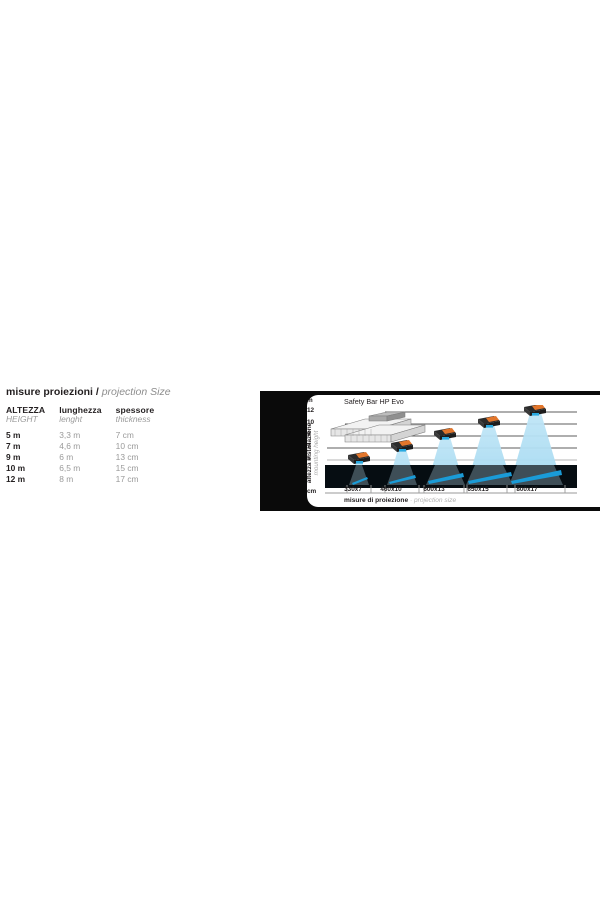 Image resolution: width=600 pixels, height=900 pixels. Describe the element at coordinates (49, 392) in the screenshot. I see `table-title-it: misure proiezioni` at that location.